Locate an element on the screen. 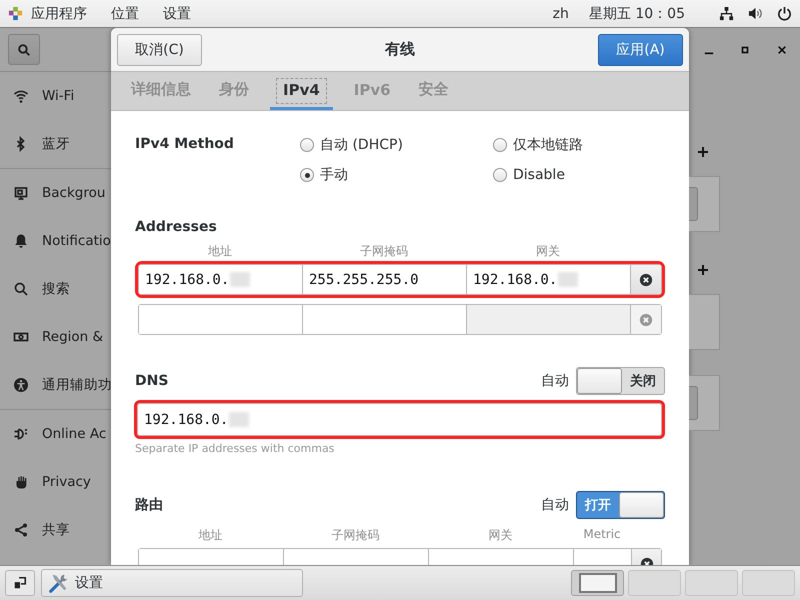  menu-item: 位置 is located at coordinates (125, 13).